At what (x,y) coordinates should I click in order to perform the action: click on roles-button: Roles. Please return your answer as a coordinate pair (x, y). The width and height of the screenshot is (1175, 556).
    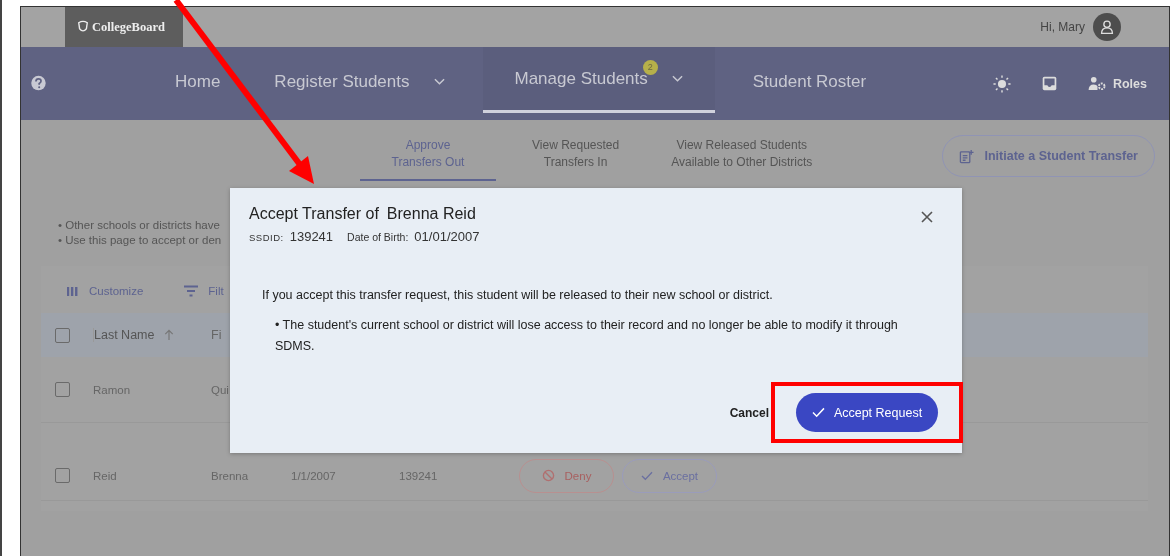
    Looking at the image, I should click on (1117, 83).